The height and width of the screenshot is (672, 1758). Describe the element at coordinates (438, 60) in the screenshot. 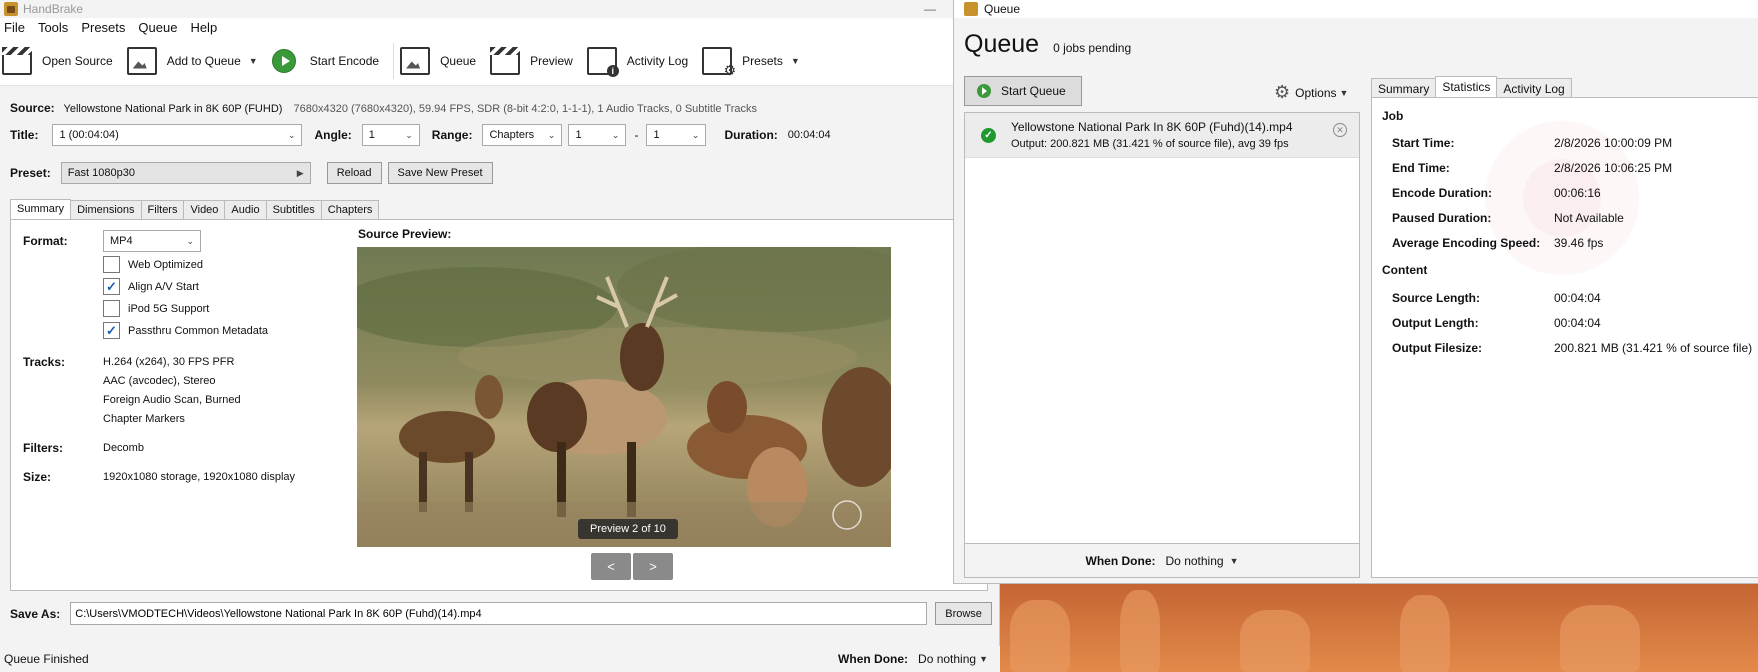

I see `queue-button: Queue` at that location.